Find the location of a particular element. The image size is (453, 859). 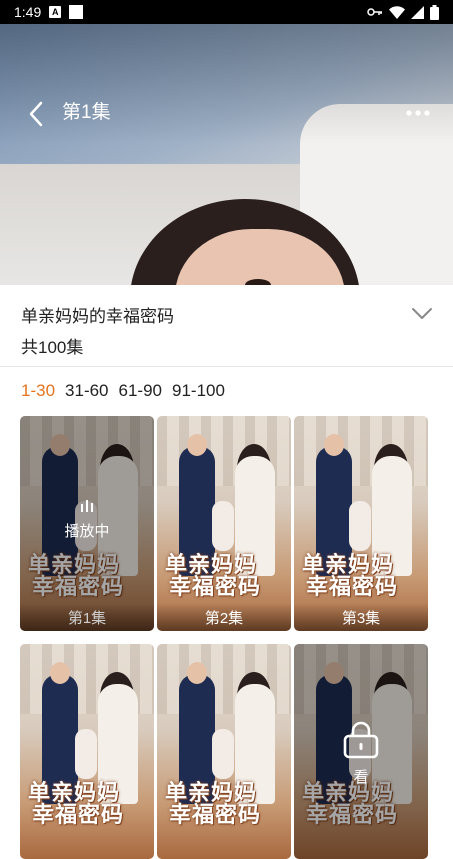

episode-label: 第2集 is located at coordinates (224, 617).